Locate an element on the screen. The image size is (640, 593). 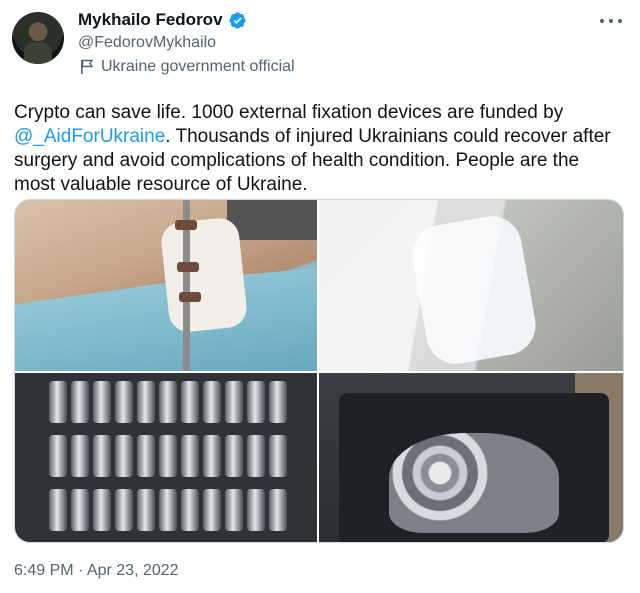
mention-link: @_AidForUkraine is located at coordinates (89, 136).